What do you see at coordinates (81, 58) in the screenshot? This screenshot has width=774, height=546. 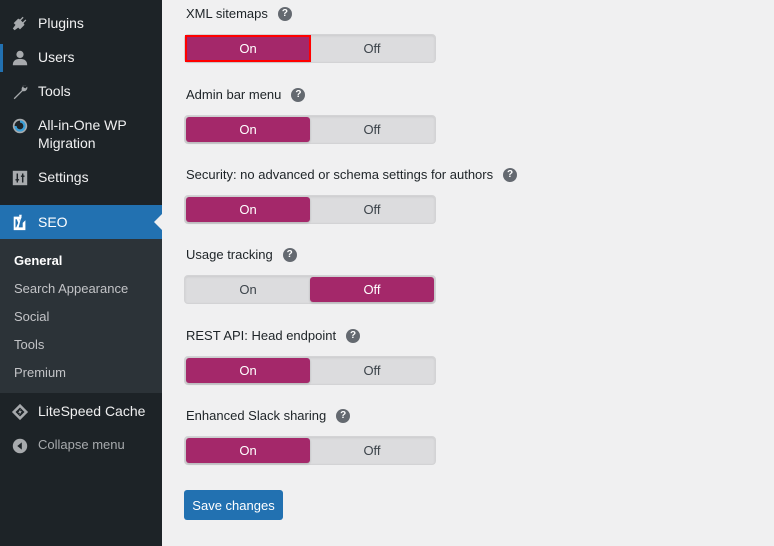 I see `sidebar-item-users: Users` at bounding box center [81, 58].